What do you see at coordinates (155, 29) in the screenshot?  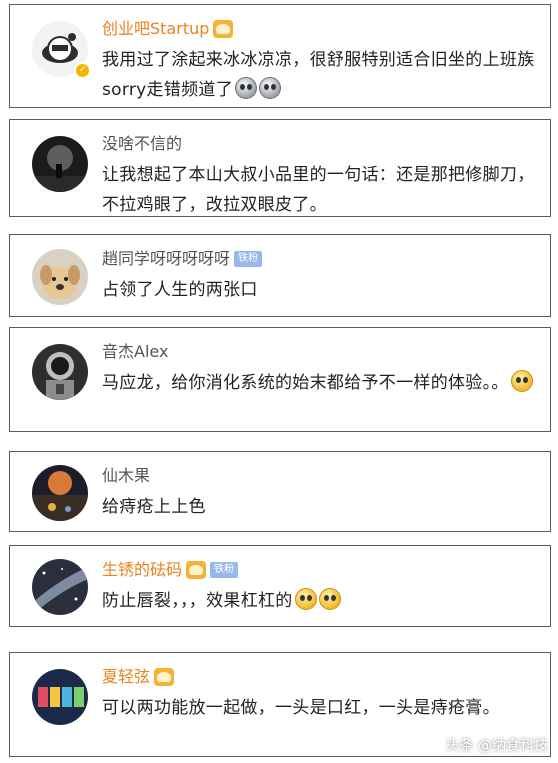 I see `username: 创业吧Startup` at bounding box center [155, 29].